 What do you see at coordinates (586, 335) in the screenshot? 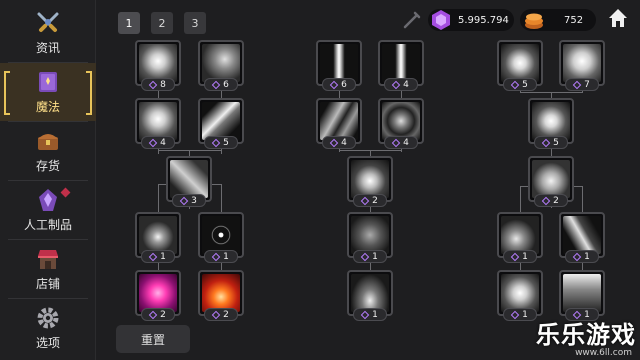
I see `watermark-text: 乐乐游戏` at bounding box center [586, 335].